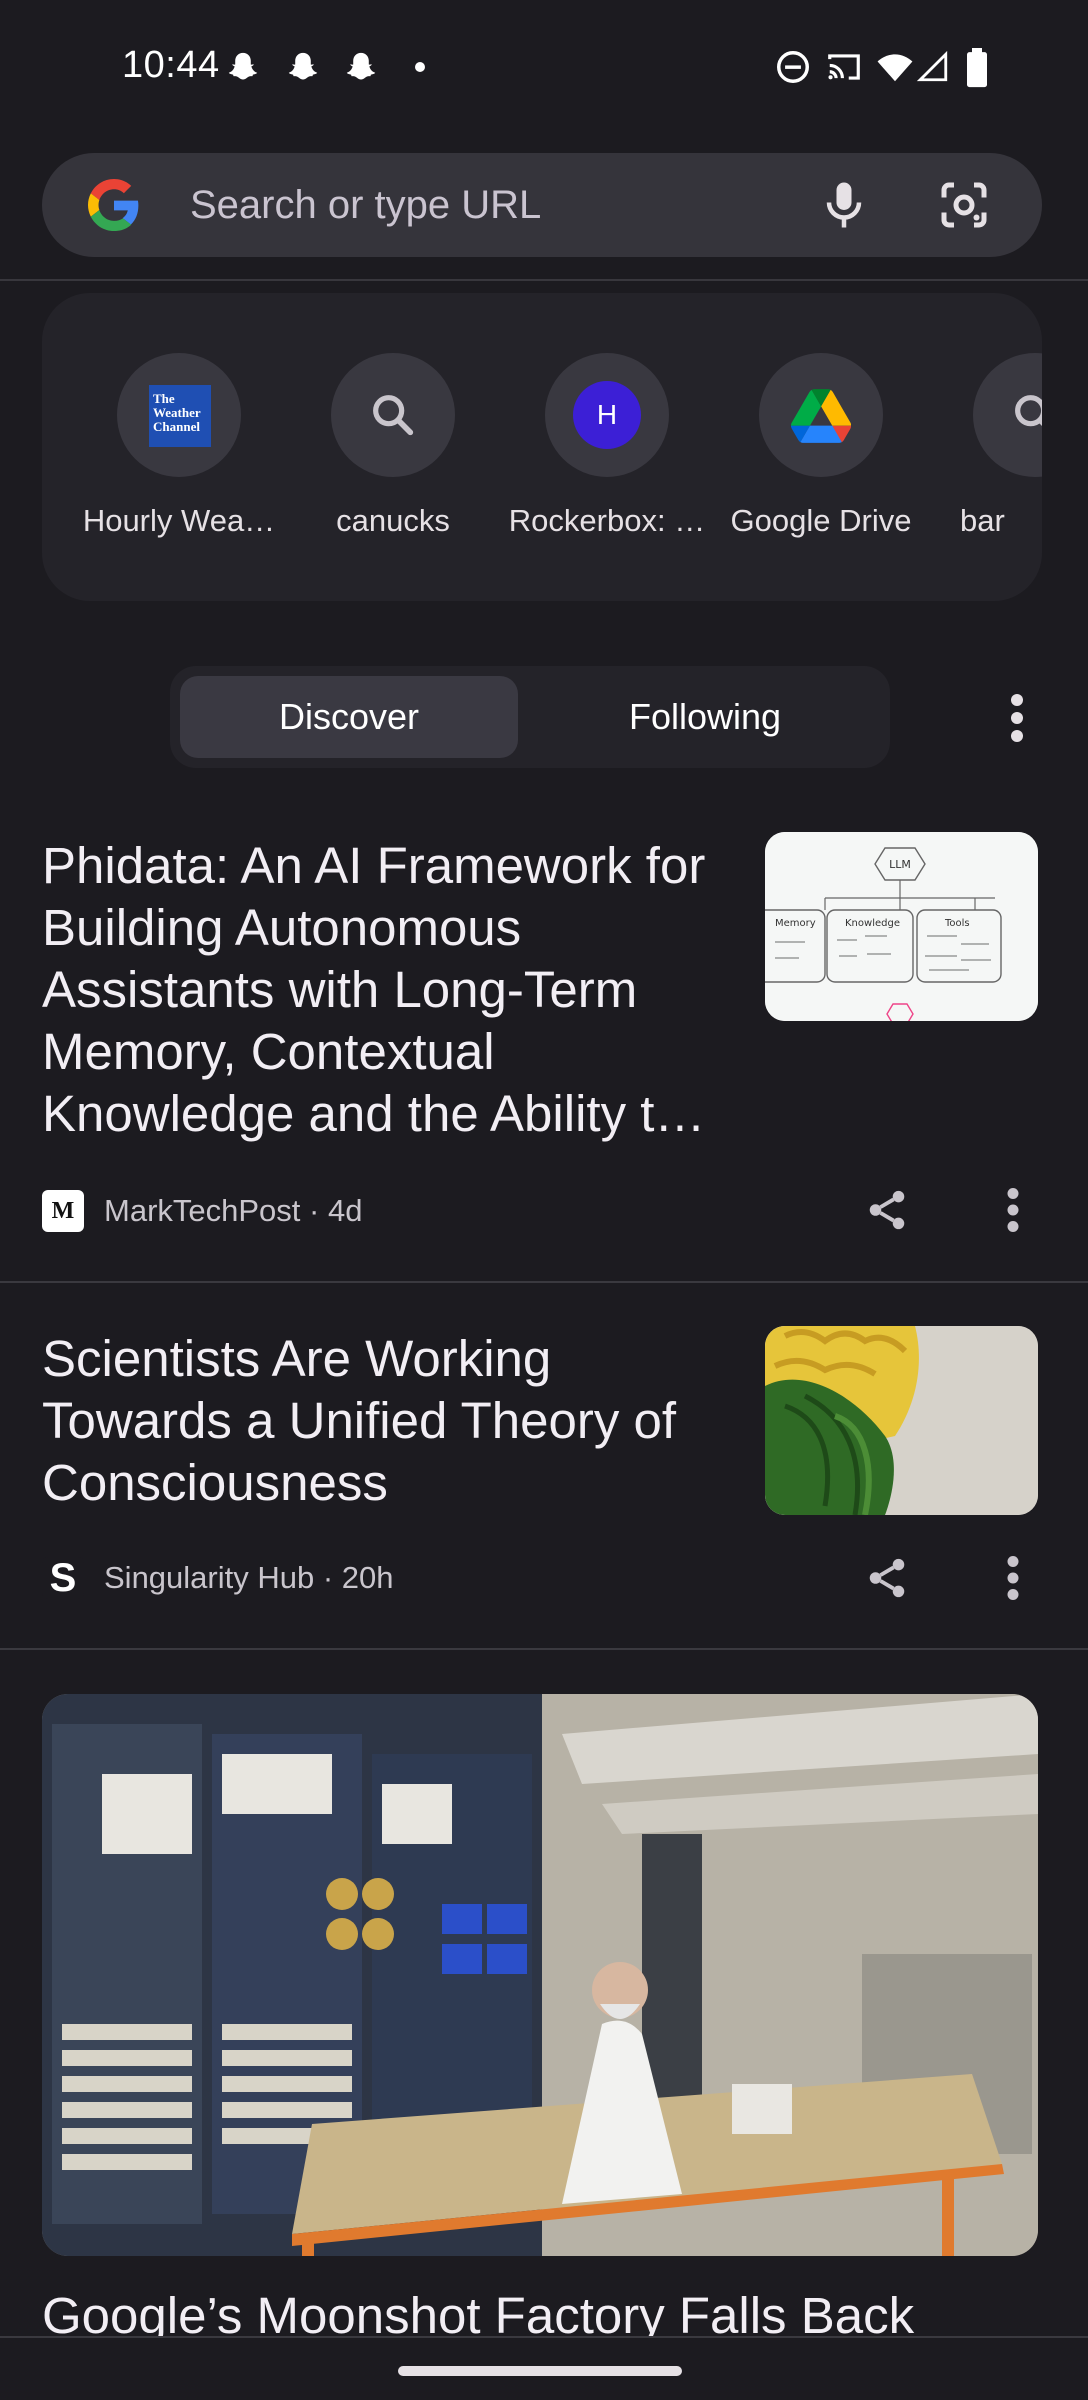 The height and width of the screenshot is (2400, 1088). I want to click on tab-following: Following, so click(705, 717).